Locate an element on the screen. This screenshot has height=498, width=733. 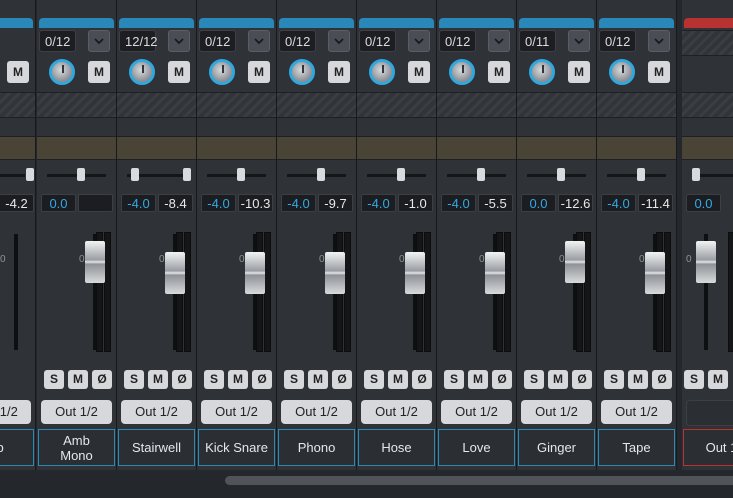
level-readout: -4.2 is located at coordinates (17, 203).